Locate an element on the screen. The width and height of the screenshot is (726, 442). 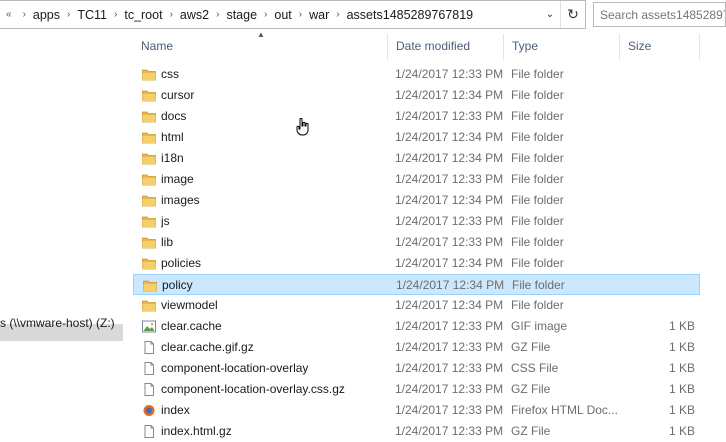
list-item: css 1/24/2017 12:33 PM File folder is located at coordinates (416, 74).